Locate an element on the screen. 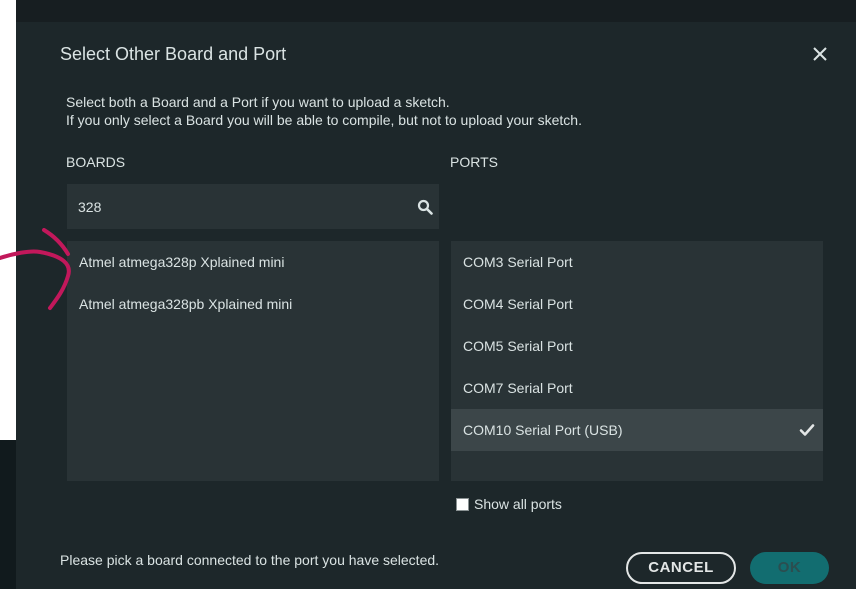  boards-label: BOARDS is located at coordinates (96, 162).